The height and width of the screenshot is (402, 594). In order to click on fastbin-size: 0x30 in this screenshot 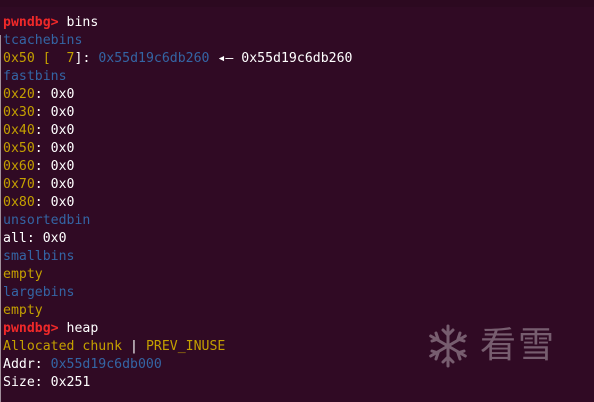, I will do `click(19, 112)`.